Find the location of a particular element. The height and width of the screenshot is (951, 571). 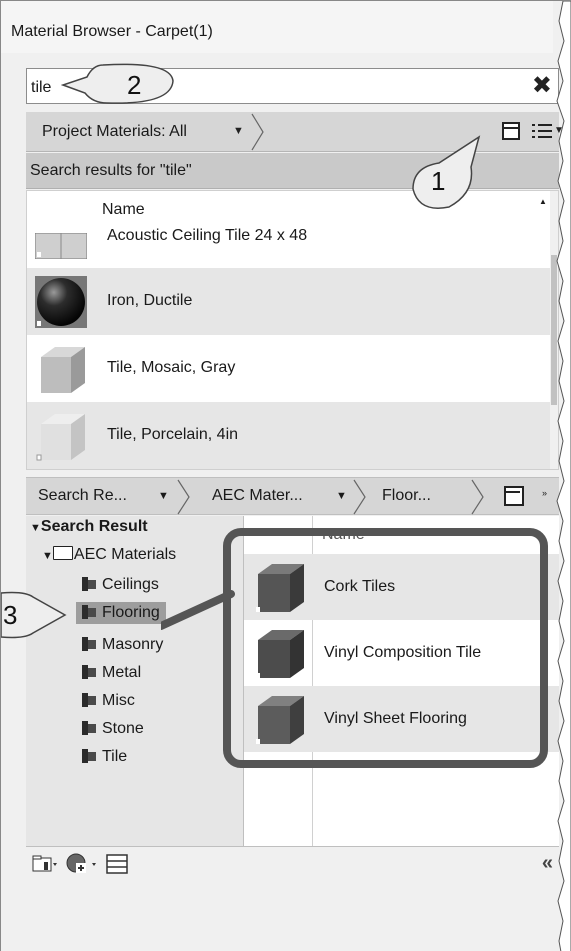

library-breadcrumb-bar: Search Re... ▼ AEC Mater... ▼ Floor... » is located at coordinates (292, 496).